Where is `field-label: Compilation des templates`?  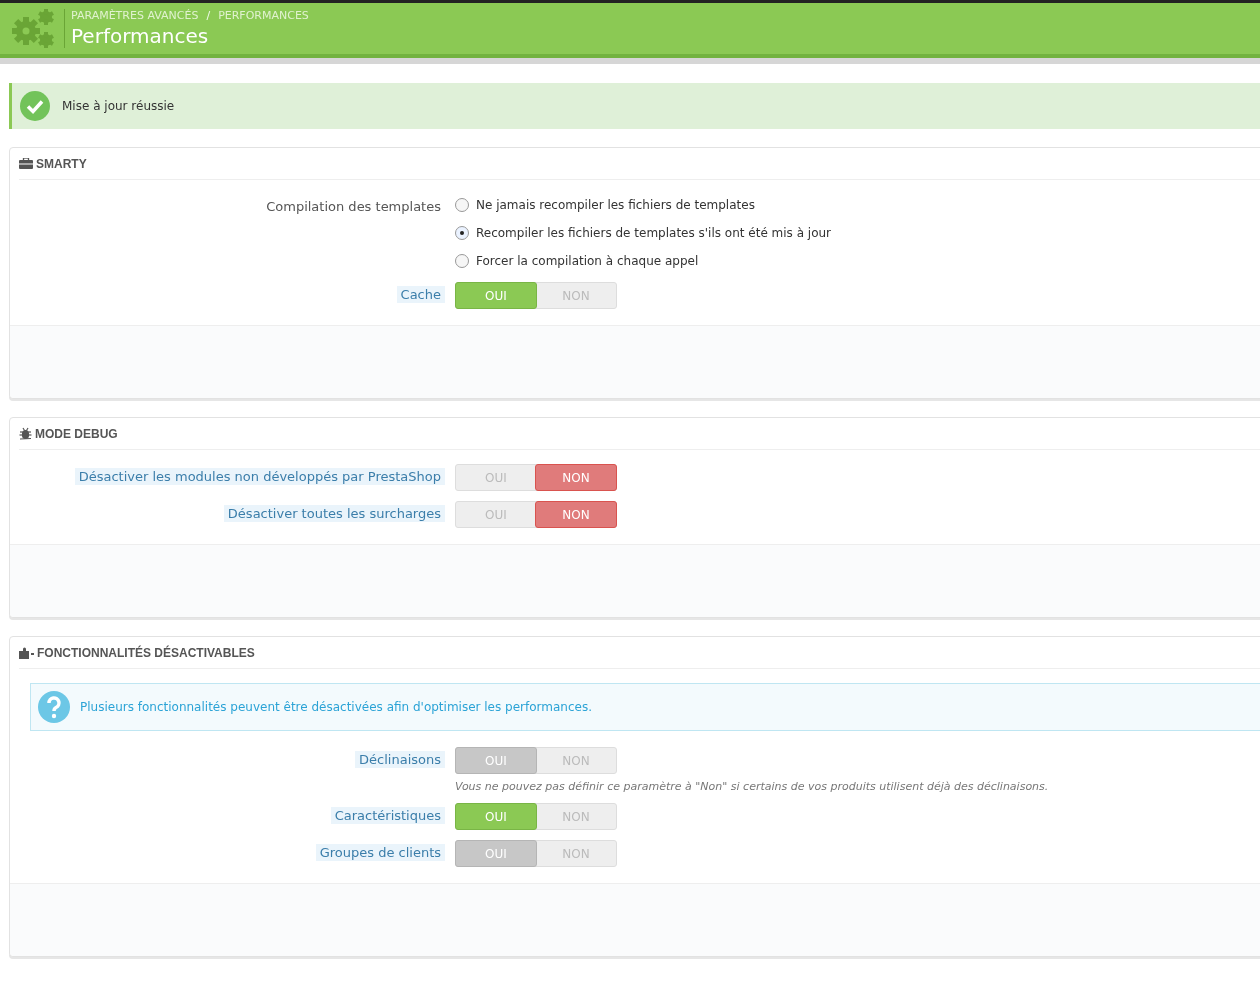 field-label: Compilation des templates is located at coordinates (353, 206).